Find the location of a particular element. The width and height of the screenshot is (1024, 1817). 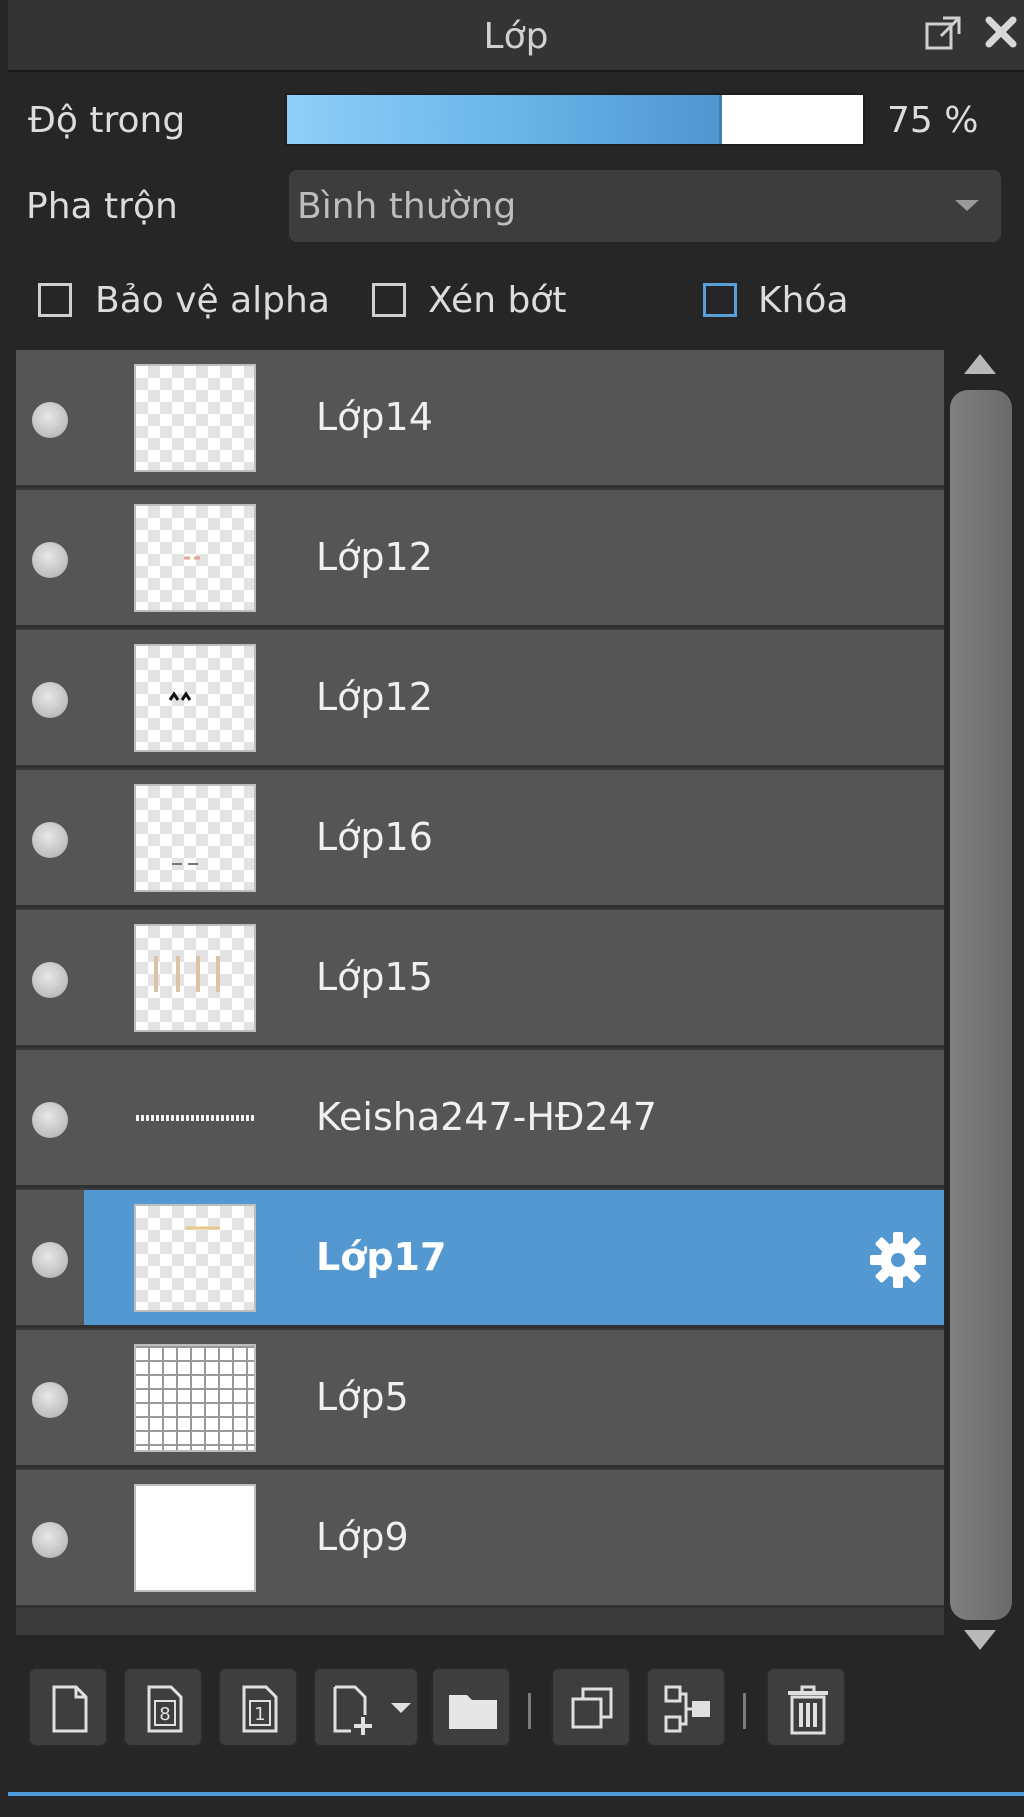

blend-mode-select: Bình thường is located at coordinates (645, 206).